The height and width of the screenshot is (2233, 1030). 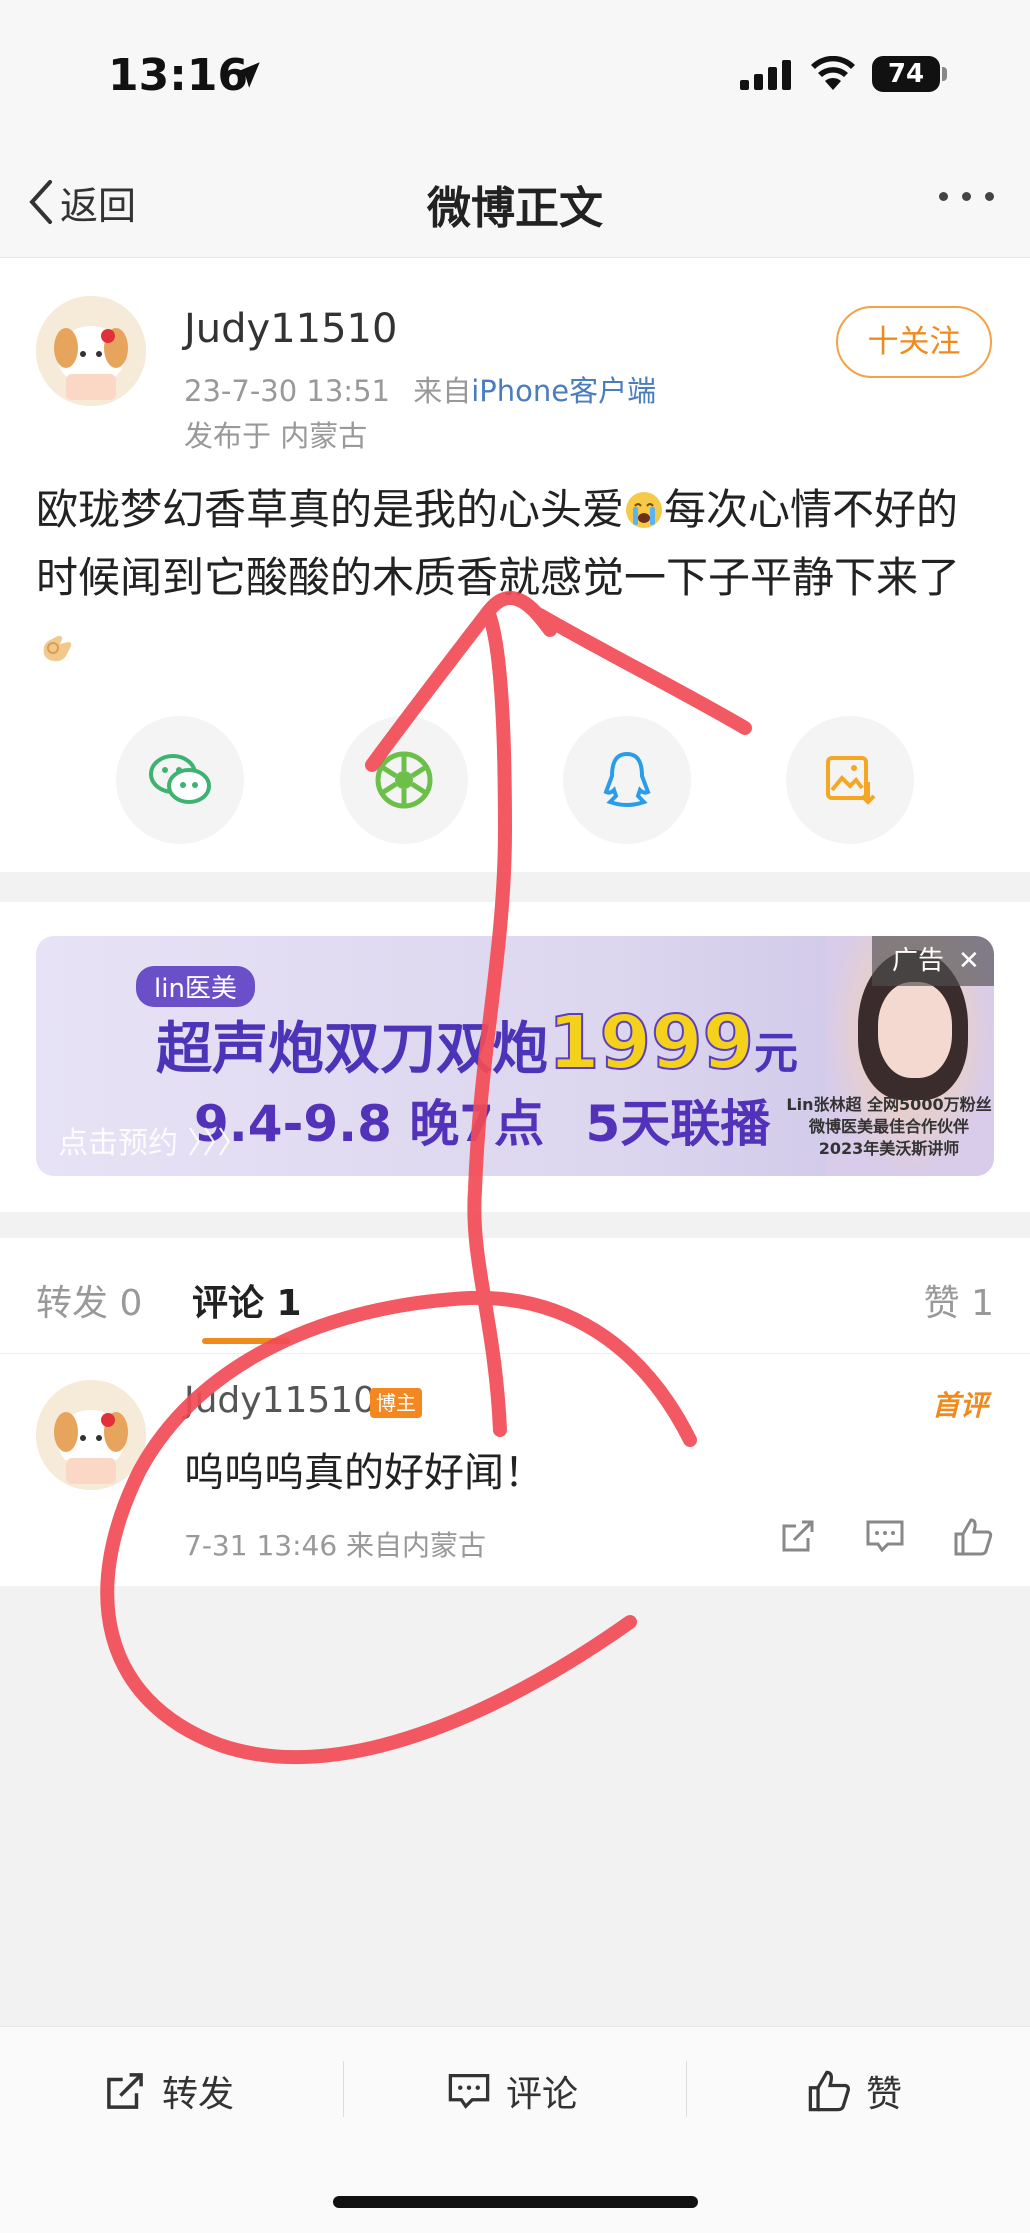 I want to click on cellular-signal-icon, so click(x=765, y=75).